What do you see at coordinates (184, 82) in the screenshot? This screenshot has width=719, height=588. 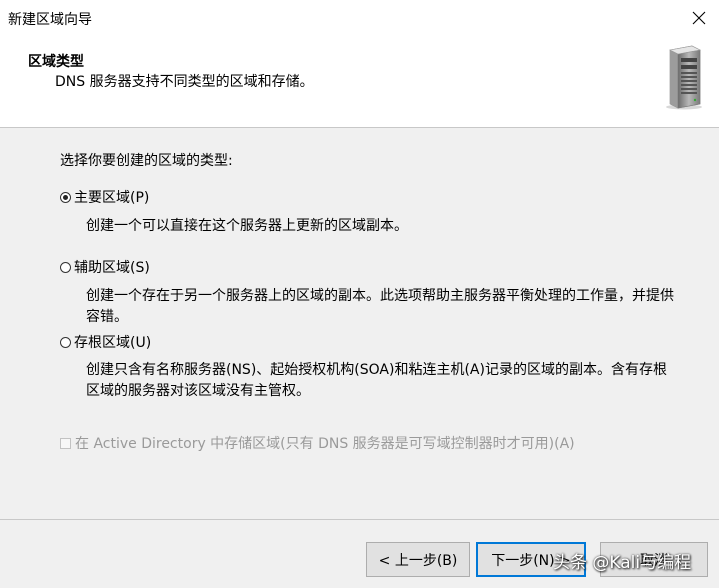 I see `page-subtitle: DNS 服务器支持不同类型的区域和存储。` at bounding box center [184, 82].